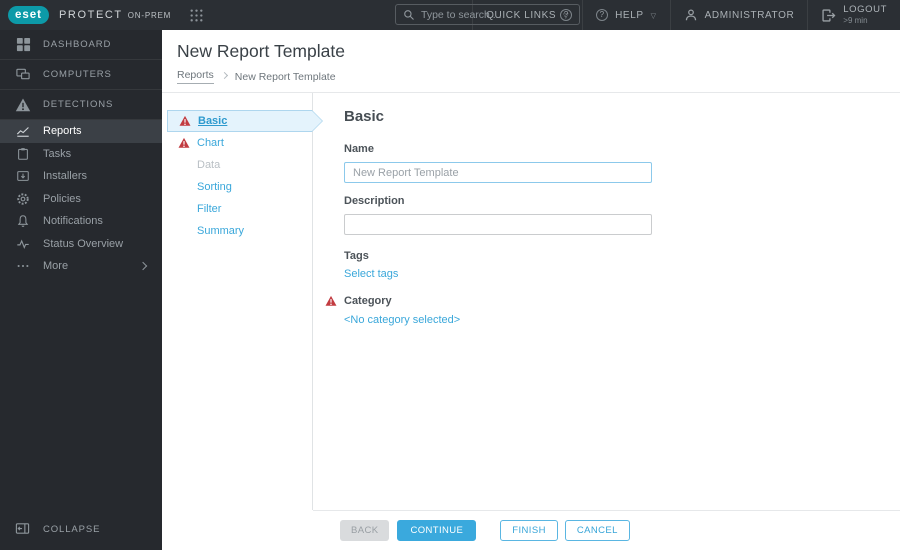 Image resolution: width=900 pixels, height=550 pixels. What do you see at coordinates (245, 121) in the screenshot?
I see `wizard-step-basic: Basic` at bounding box center [245, 121].